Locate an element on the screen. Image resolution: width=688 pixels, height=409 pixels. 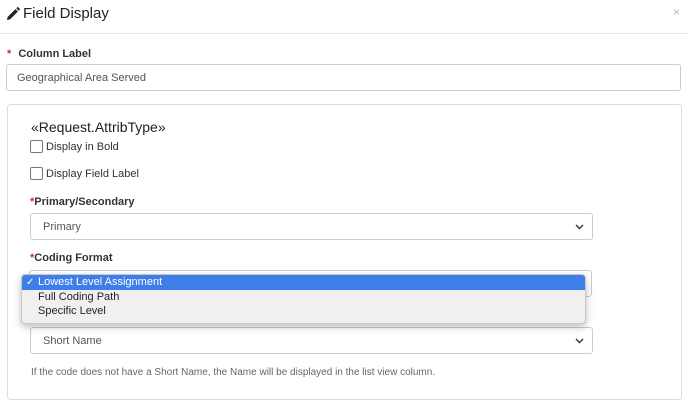
name-display-value: Short Name is located at coordinates (72, 340).